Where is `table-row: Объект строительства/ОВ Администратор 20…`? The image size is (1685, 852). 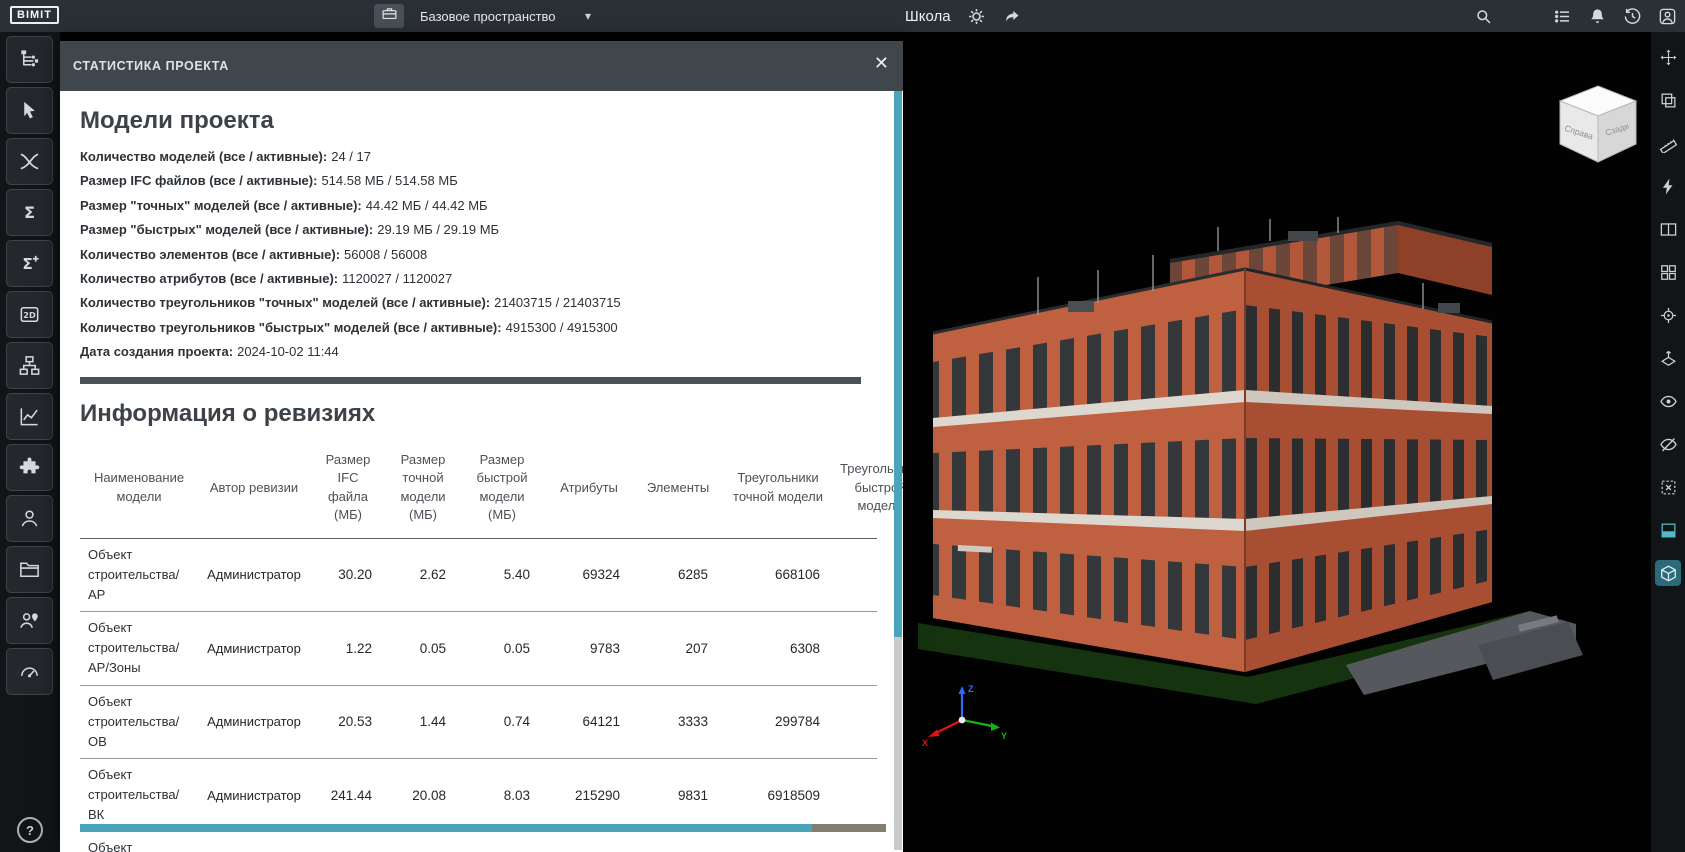 table-row: Объект строительства/ОВ Администратор 20… is located at coordinates (478, 722).